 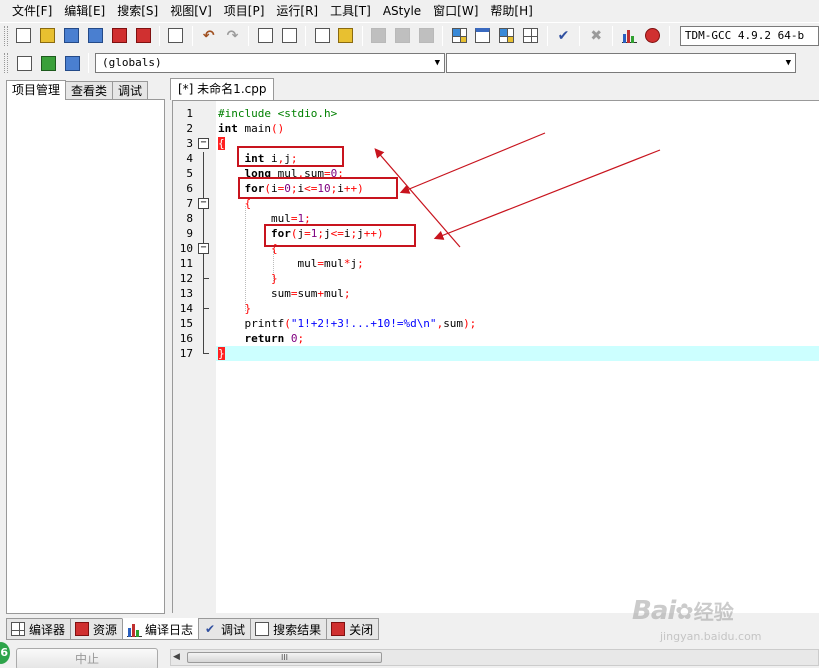 What do you see at coordinates (346, 36) in the screenshot?
I see `indent-button` at bounding box center [346, 36].